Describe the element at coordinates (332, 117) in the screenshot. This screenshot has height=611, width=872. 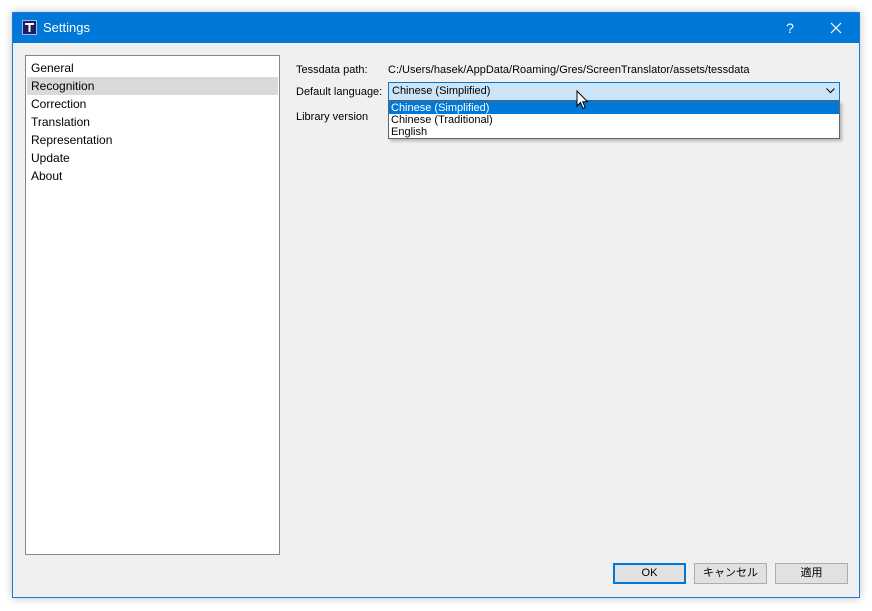
I see `library-version-label: Library version` at that location.